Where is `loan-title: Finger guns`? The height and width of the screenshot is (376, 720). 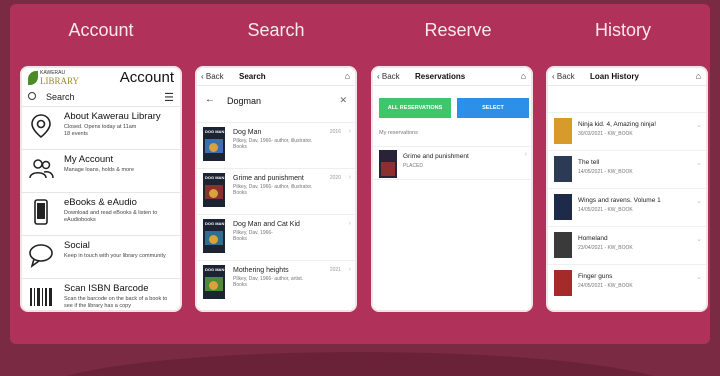 loan-title: Finger guns is located at coordinates (595, 276).